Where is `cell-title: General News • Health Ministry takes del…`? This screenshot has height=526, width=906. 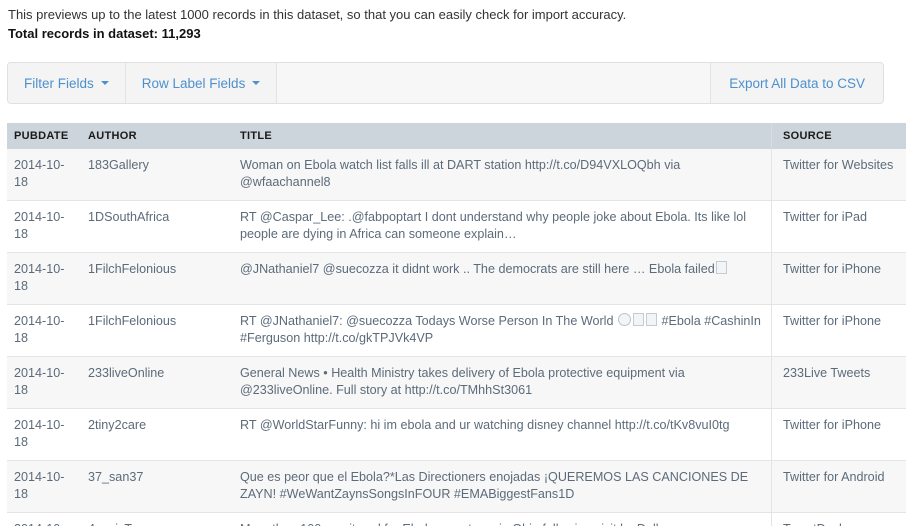
cell-title: General News • Health Ministry takes del… is located at coordinates (503, 382).